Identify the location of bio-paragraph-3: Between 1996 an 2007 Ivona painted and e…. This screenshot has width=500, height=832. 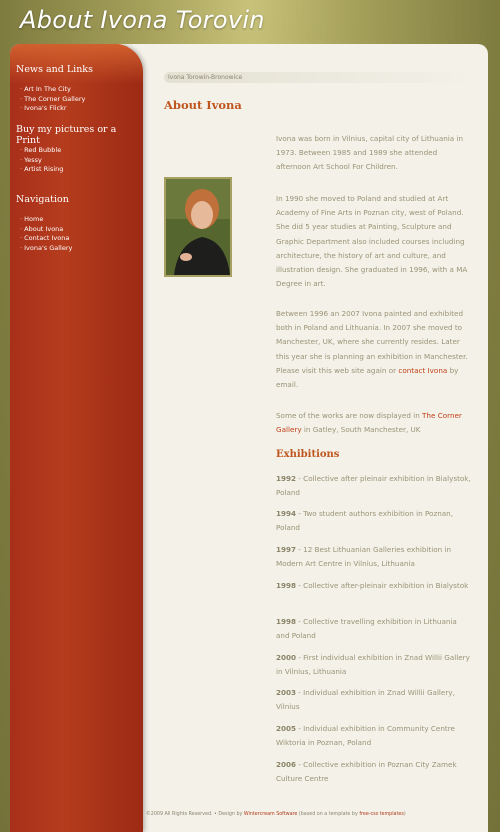
(374, 349).